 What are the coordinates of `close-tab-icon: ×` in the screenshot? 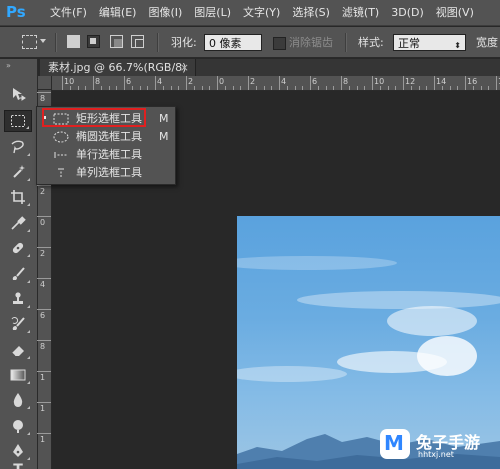 It's located at (184, 67).